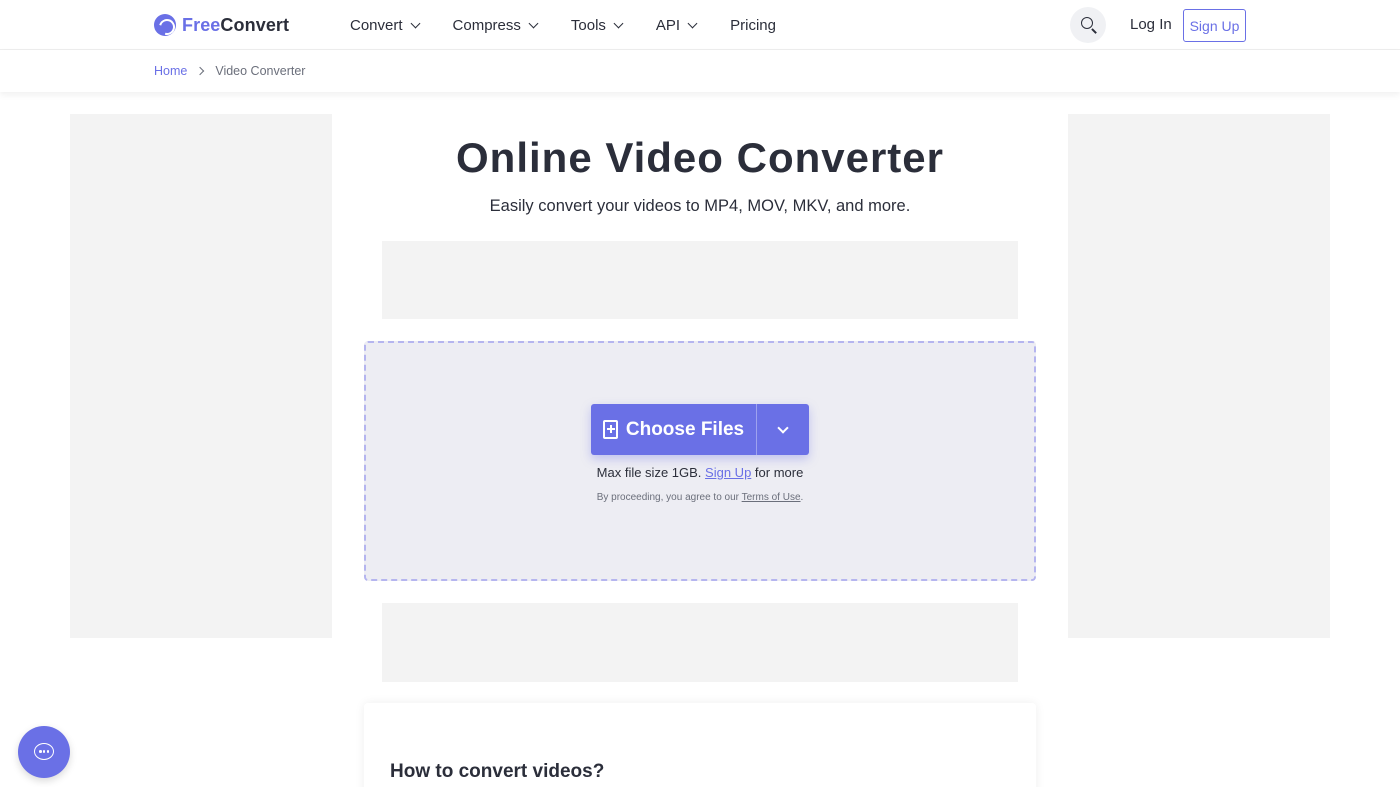 This screenshot has width=1400, height=787. I want to click on ad-placeholder-bottom, so click(700, 642).